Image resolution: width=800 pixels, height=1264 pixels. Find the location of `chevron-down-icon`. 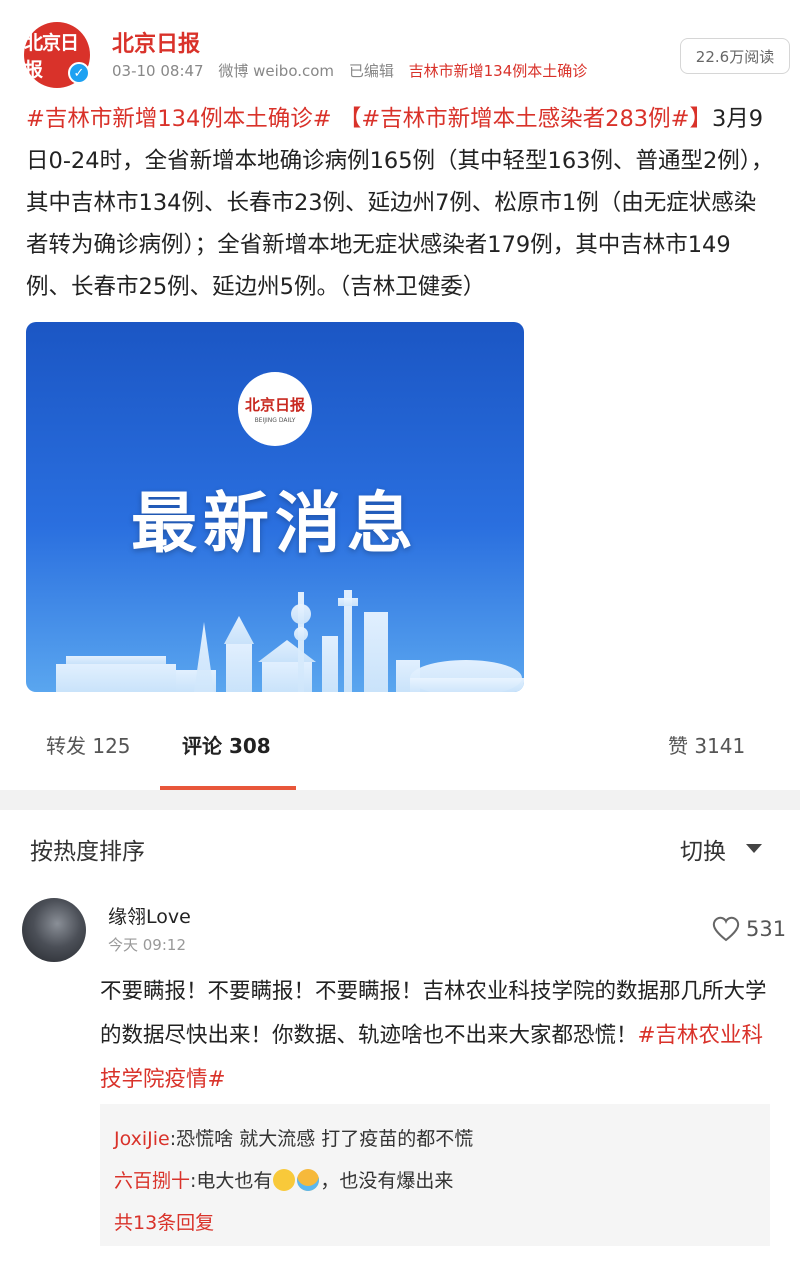

chevron-down-icon is located at coordinates (754, 848).